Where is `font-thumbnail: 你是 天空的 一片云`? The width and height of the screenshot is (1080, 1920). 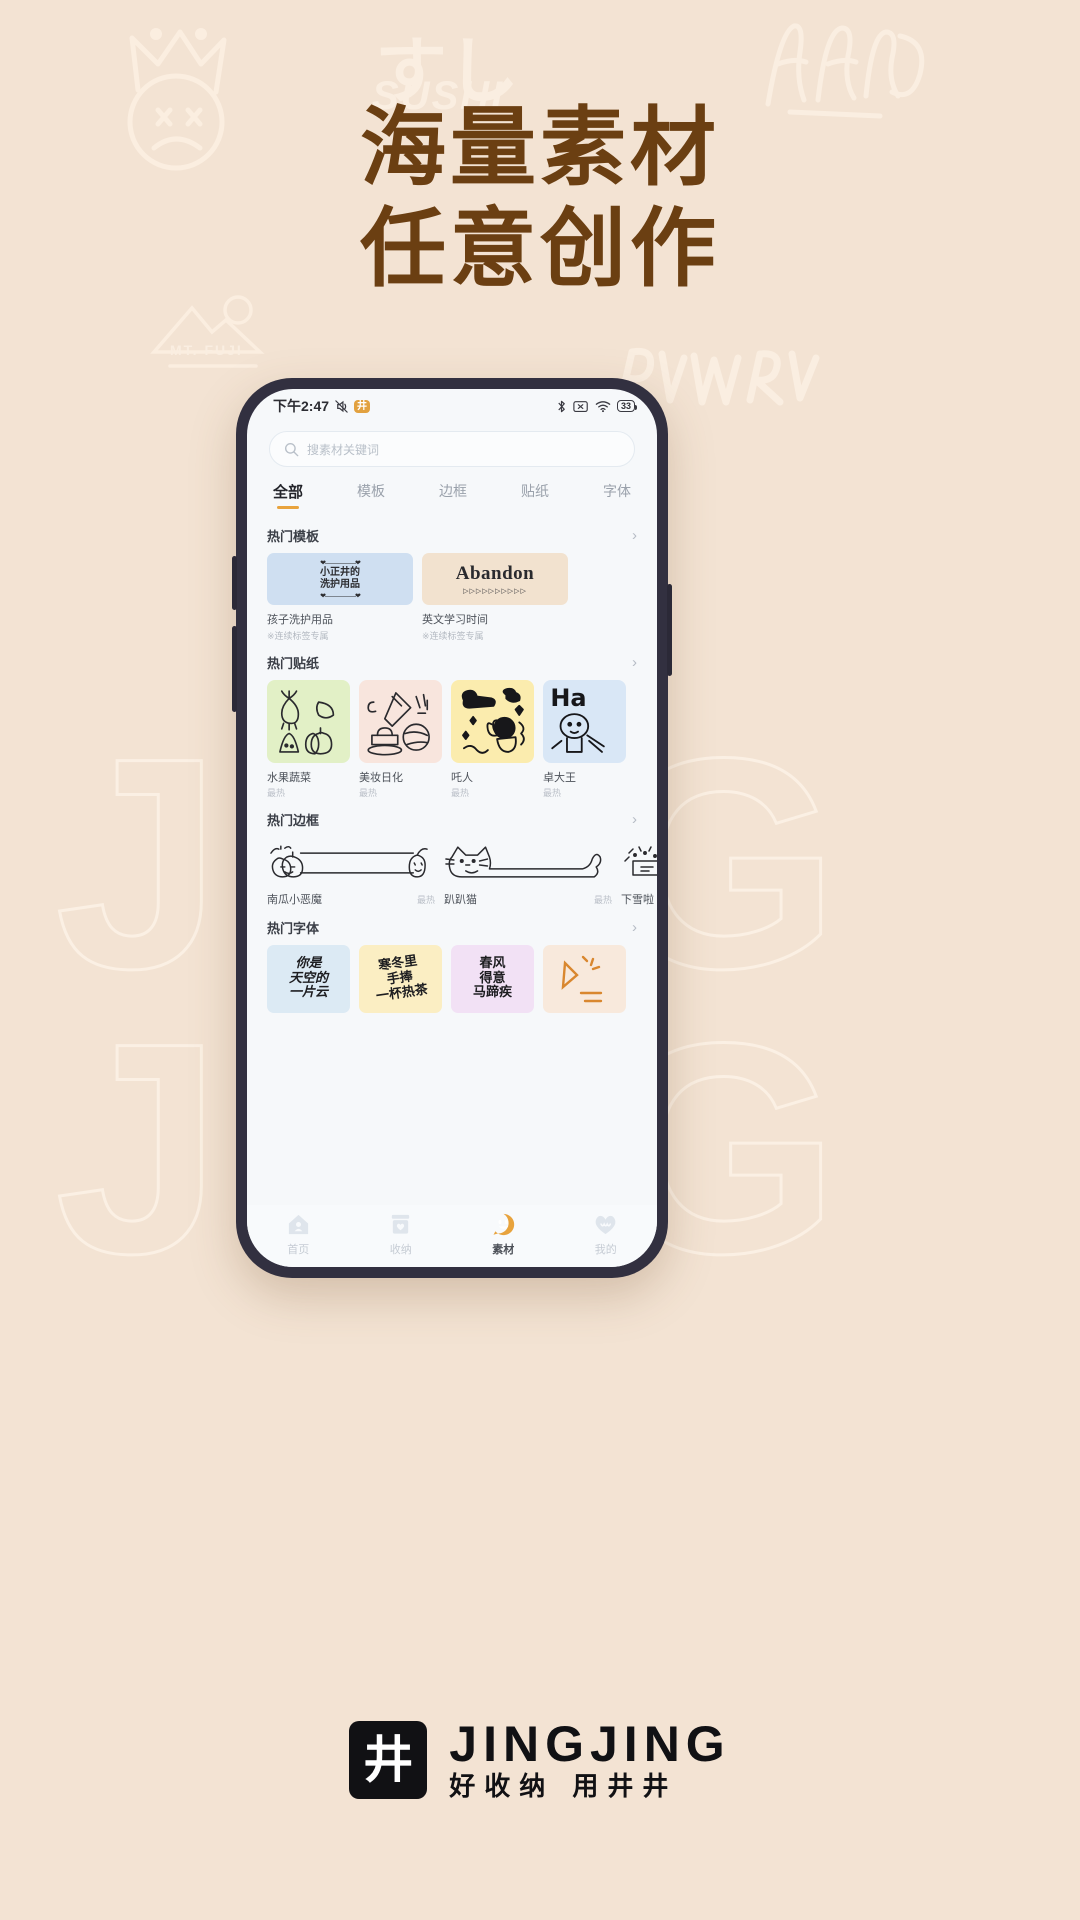
font-thumbnail: 你是 天空的 一片云 is located at coordinates (308, 979).